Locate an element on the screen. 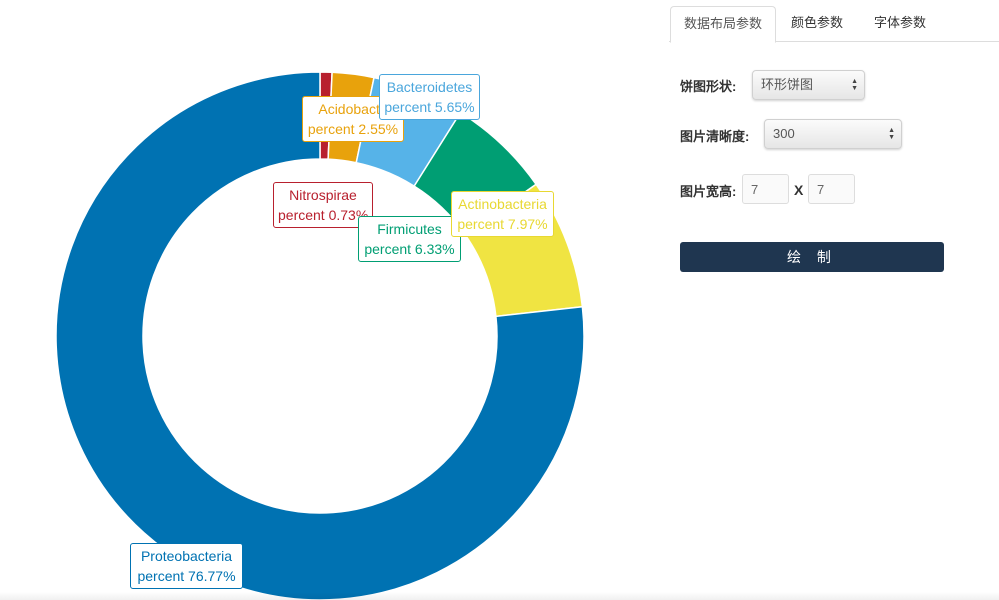 Image resolution: width=999 pixels, height=600 pixels. label-firmicutes: Firmicutes percent 6.33% is located at coordinates (409, 239).